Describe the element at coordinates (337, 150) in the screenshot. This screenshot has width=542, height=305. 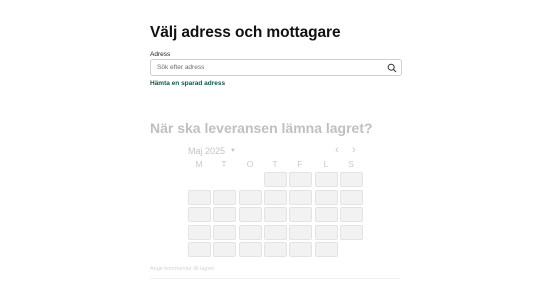
I see `previous-month-button: ‹` at that location.